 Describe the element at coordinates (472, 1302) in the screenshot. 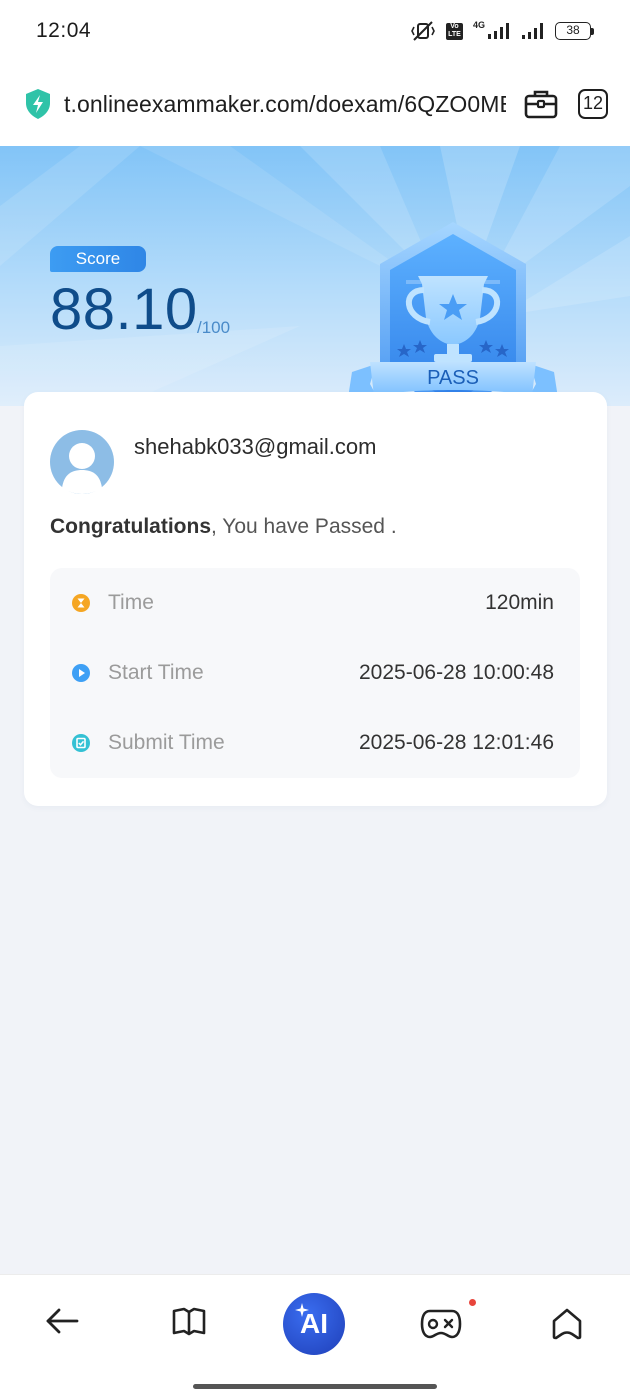

I see `notification-dot` at that location.